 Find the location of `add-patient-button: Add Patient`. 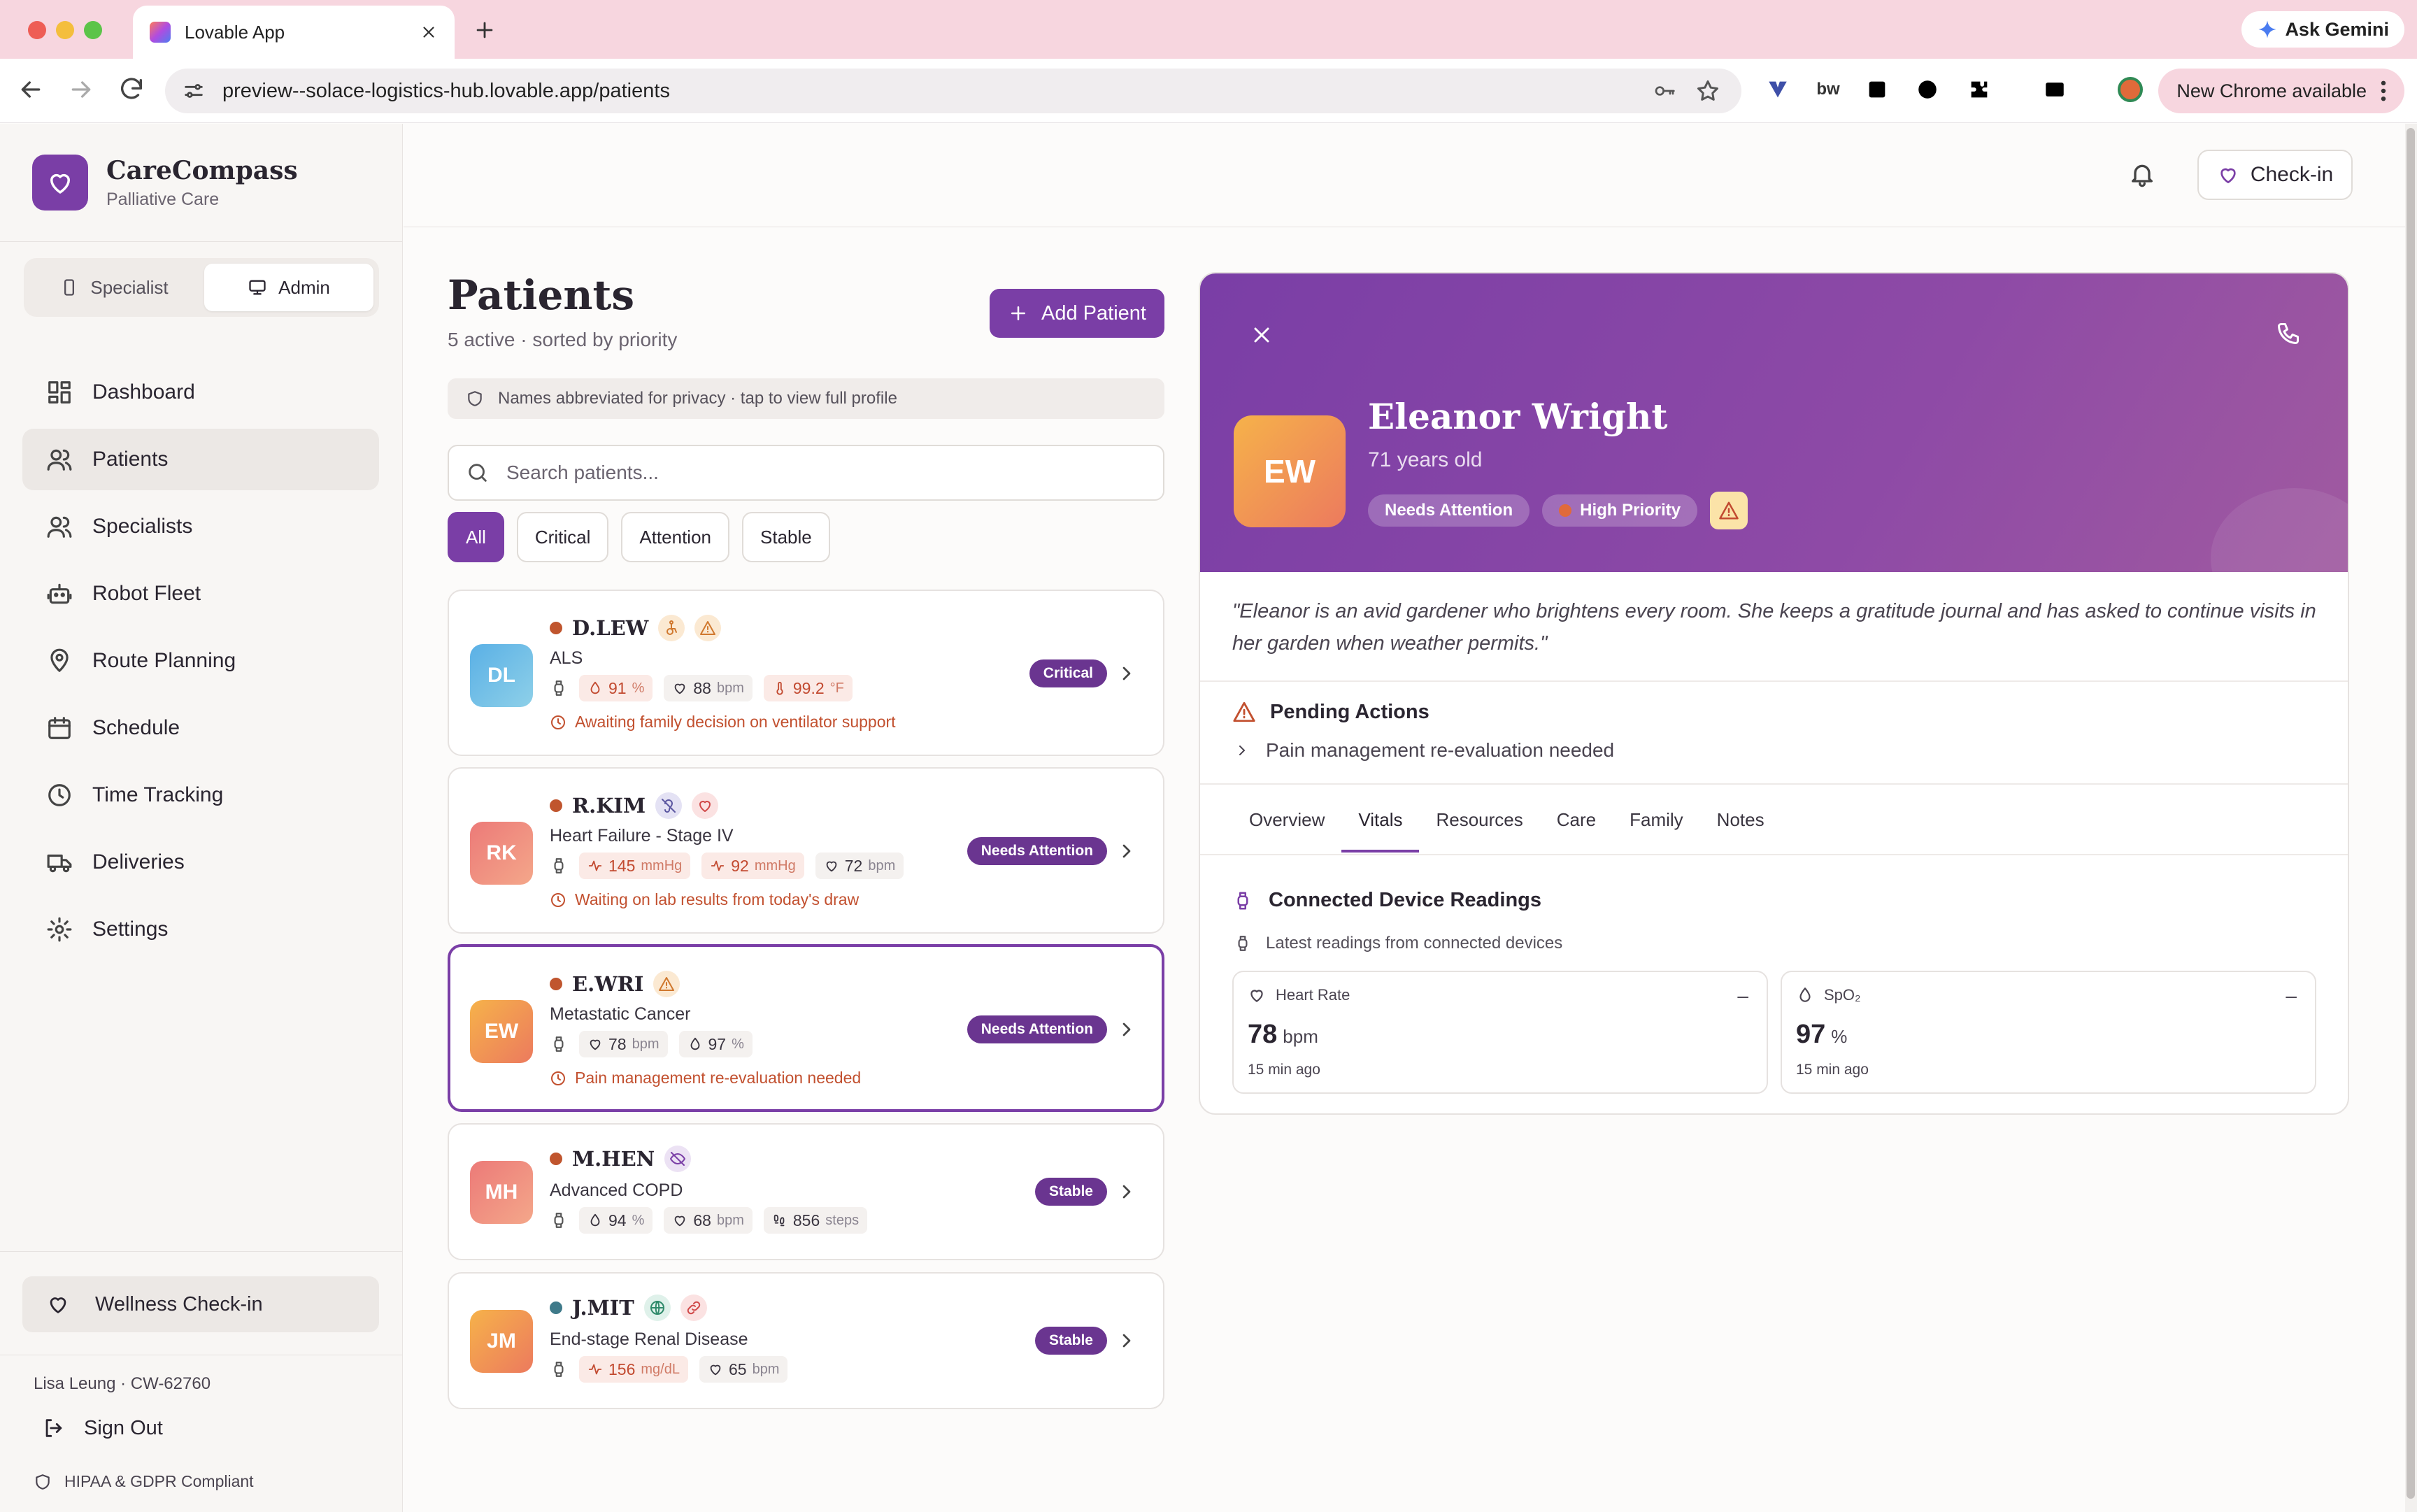

add-patient-button: Add Patient is located at coordinates (1077, 313).